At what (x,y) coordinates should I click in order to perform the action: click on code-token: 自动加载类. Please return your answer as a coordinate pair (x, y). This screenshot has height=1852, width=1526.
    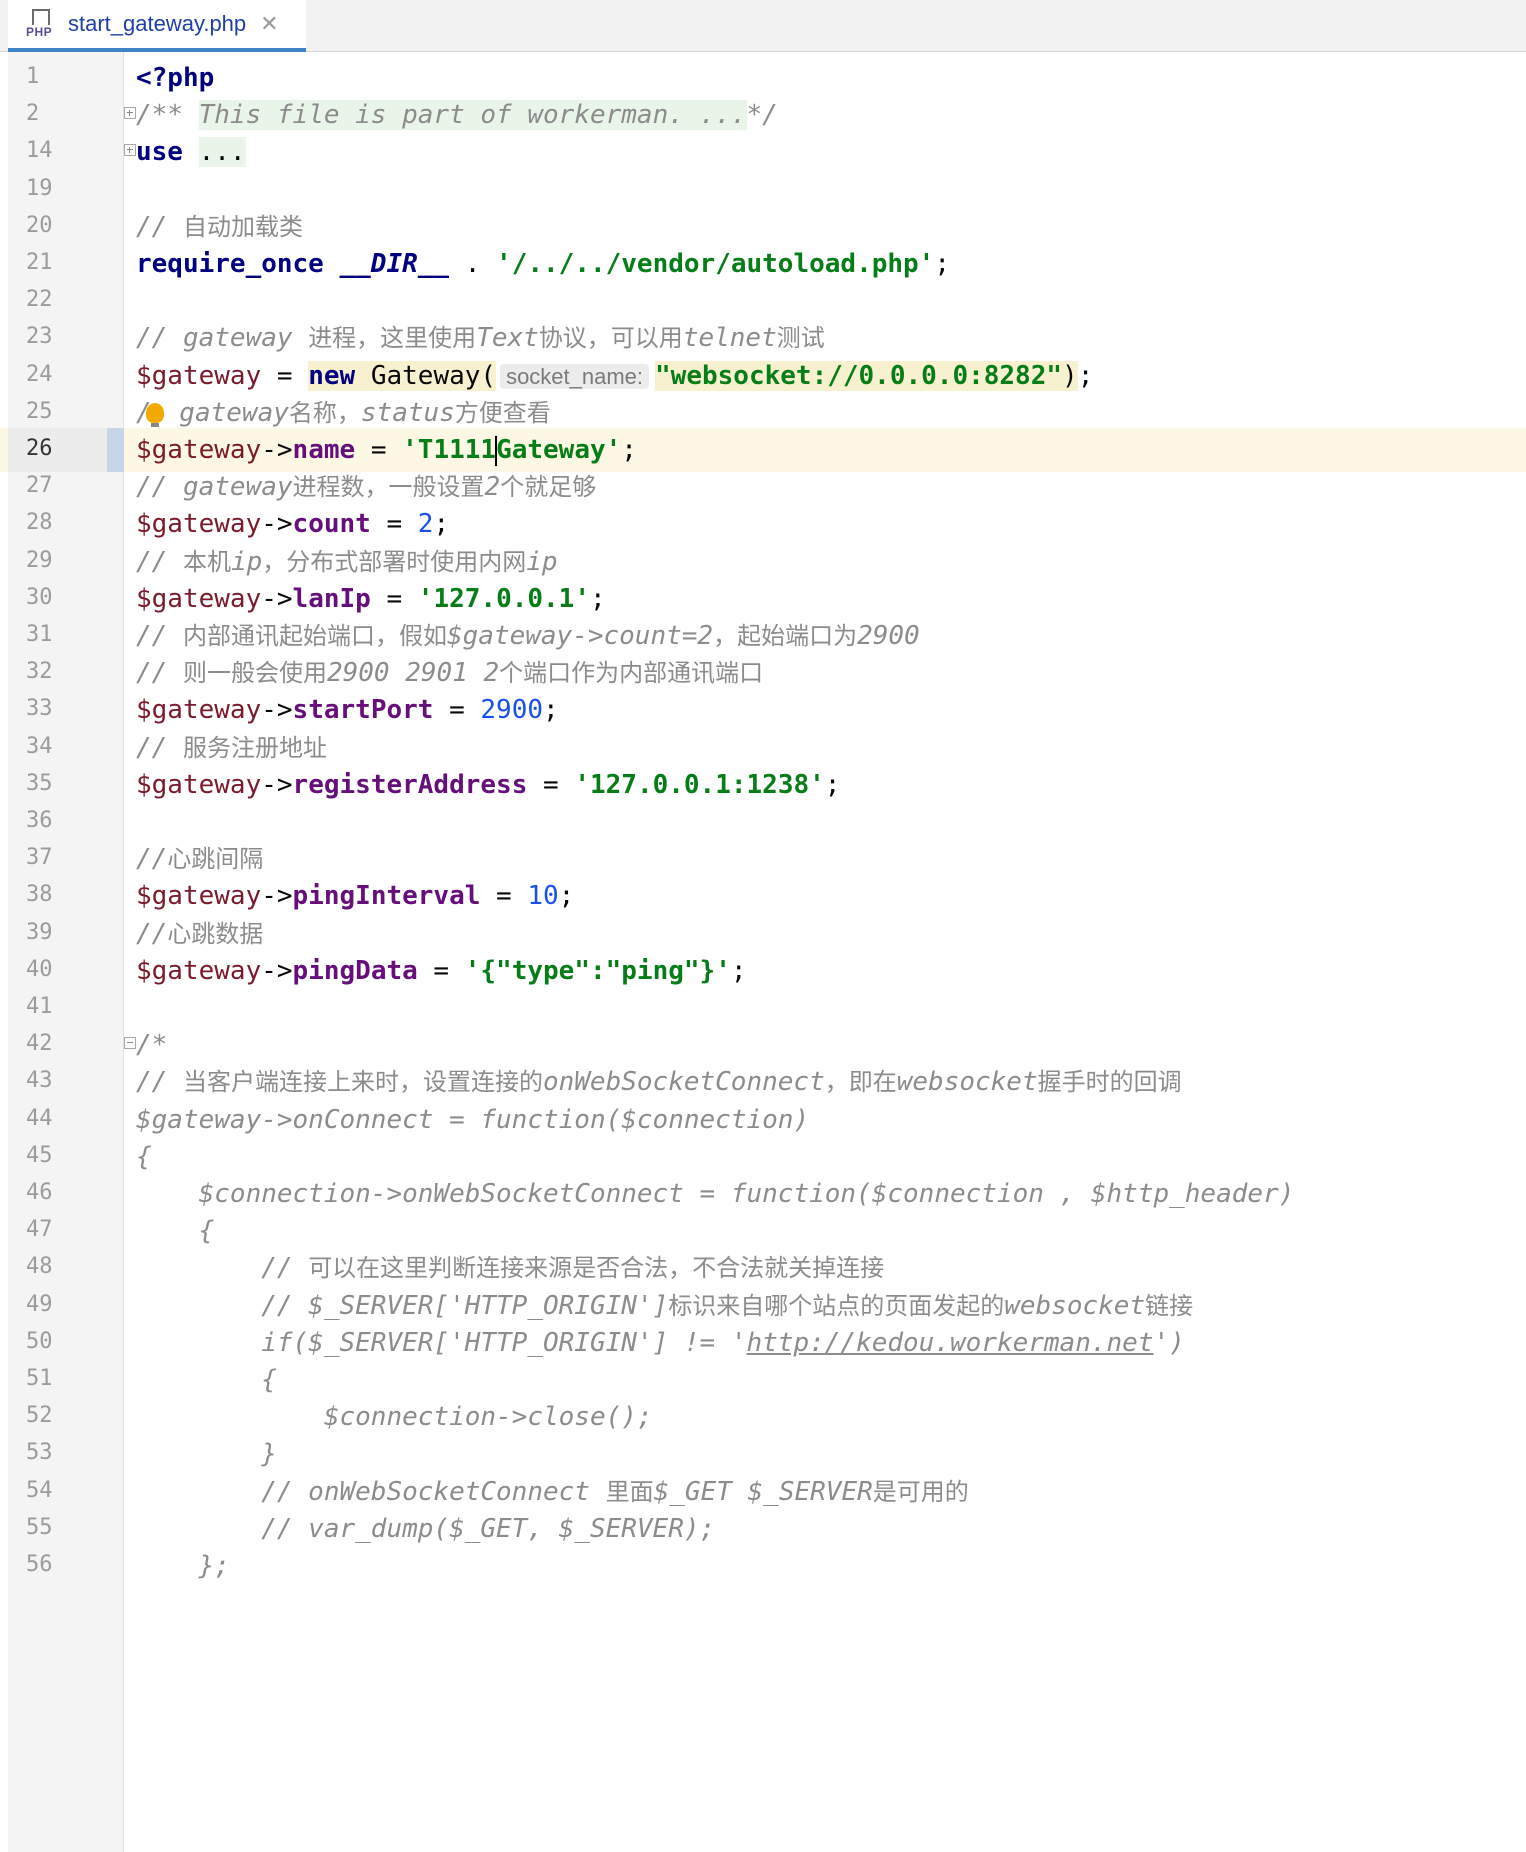
    Looking at the image, I should click on (242, 226).